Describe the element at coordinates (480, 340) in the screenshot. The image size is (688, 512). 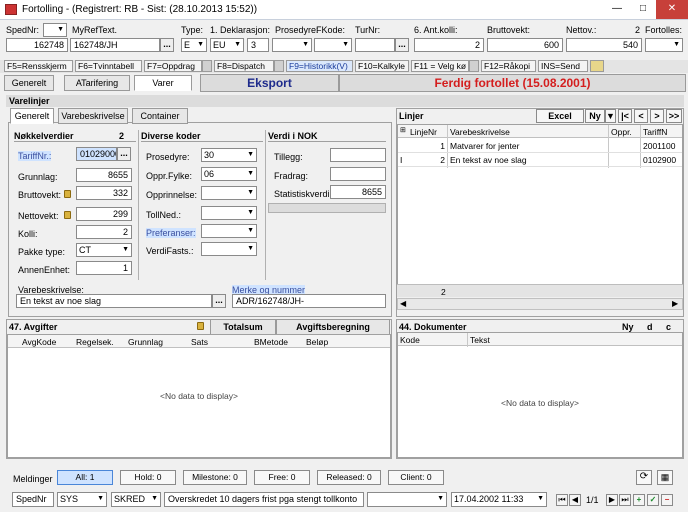
I see `col-tekst: Tekst` at that location.